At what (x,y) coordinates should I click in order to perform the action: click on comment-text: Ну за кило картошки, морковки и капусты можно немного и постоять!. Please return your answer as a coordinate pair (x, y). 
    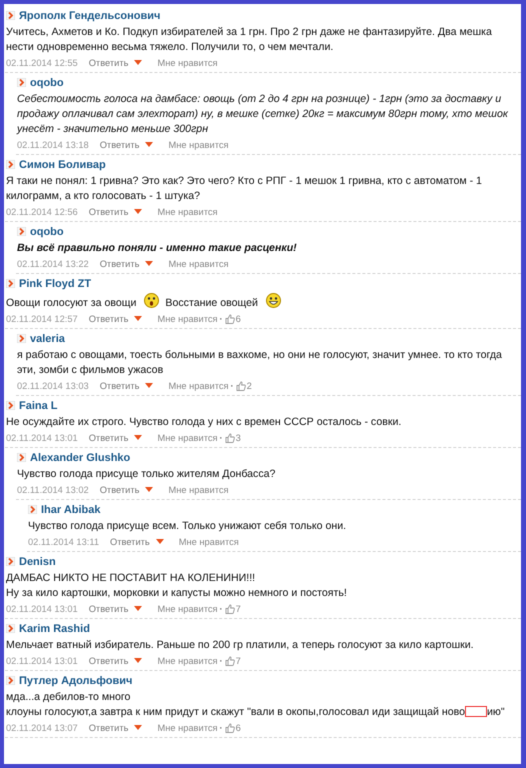
    Looking at the image, I should click on (176, 593).